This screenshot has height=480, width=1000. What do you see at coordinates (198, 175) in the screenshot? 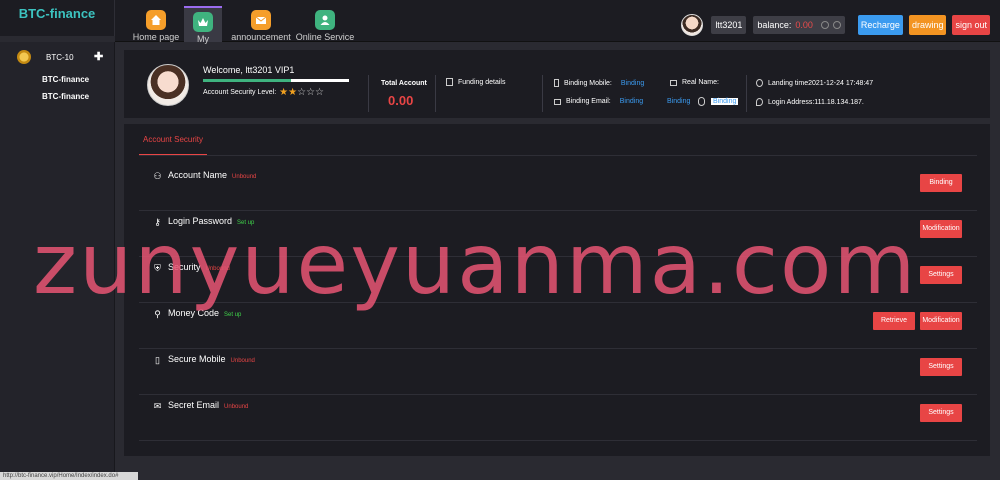
I see `security-row-title: Account Name` at bounding box center [198, 175].